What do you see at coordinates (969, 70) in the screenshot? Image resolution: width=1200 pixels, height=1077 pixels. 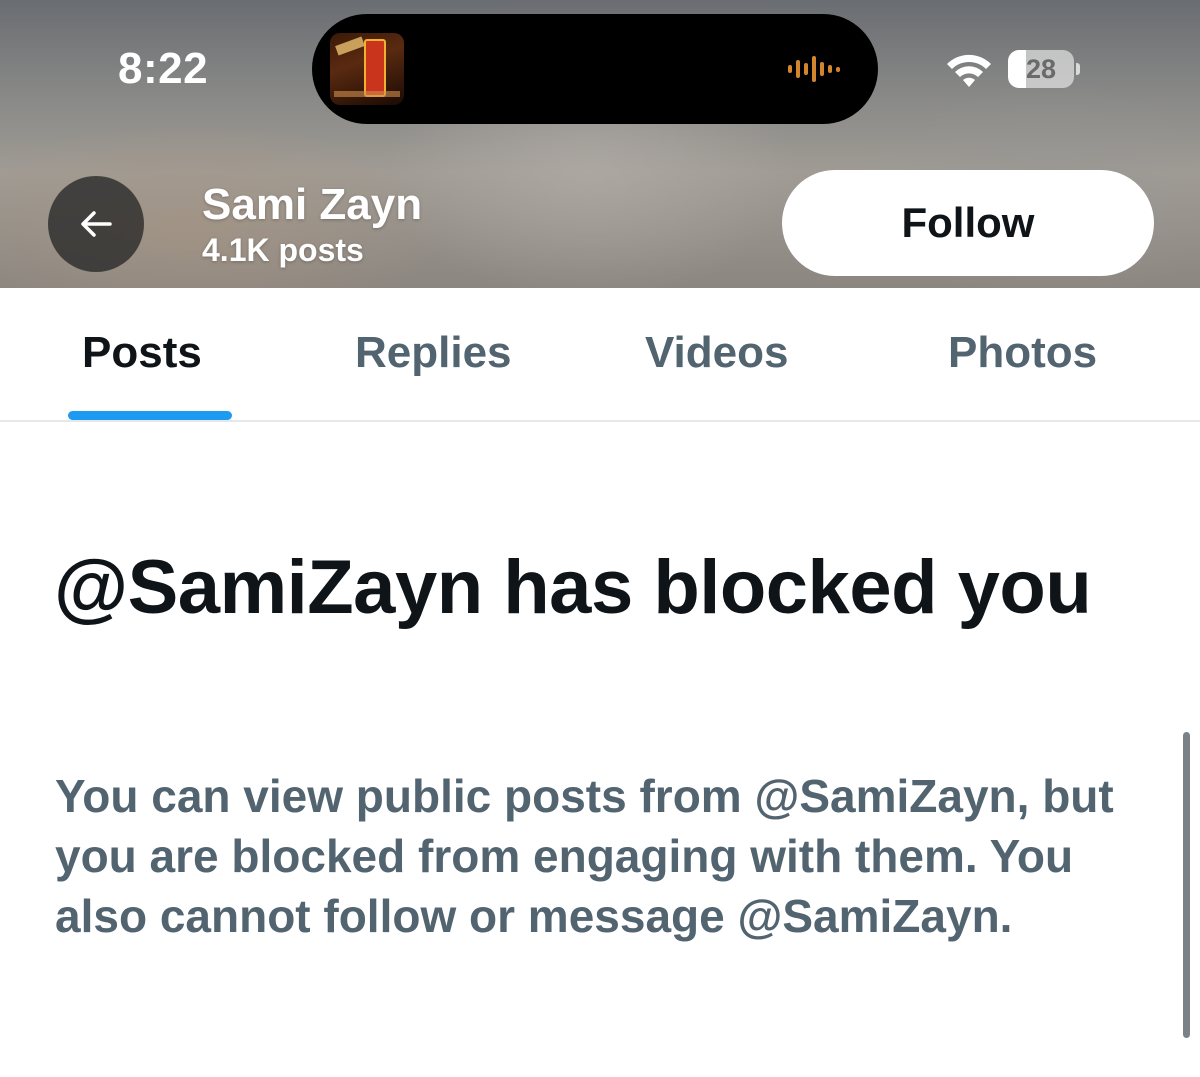 I see `wifi-icon` at bounding box center [969, 70].